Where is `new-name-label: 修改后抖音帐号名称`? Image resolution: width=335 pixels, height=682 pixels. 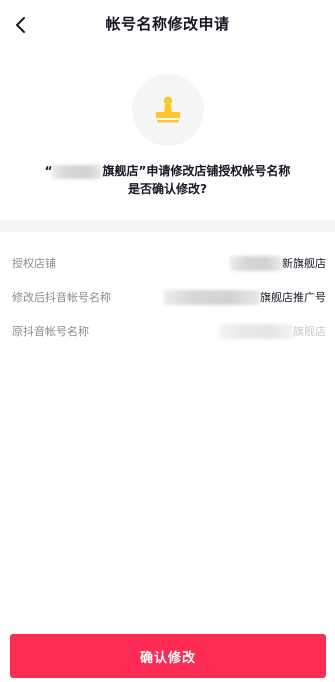 new-name-label: 修改后抖音帐号名称 is located at coordinates (61, 297).